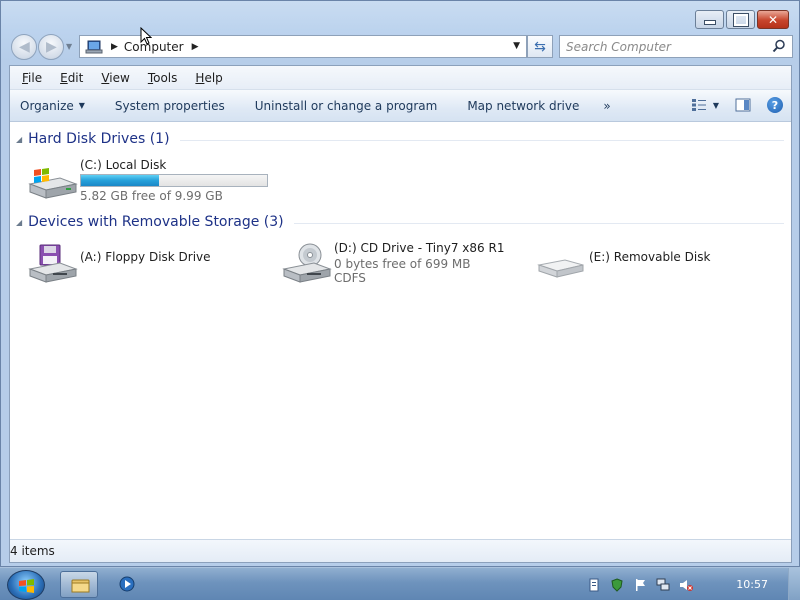 This screenshot has width=800, height=600. I want to click on refresh-icon: ⇆, so click(540, 46).